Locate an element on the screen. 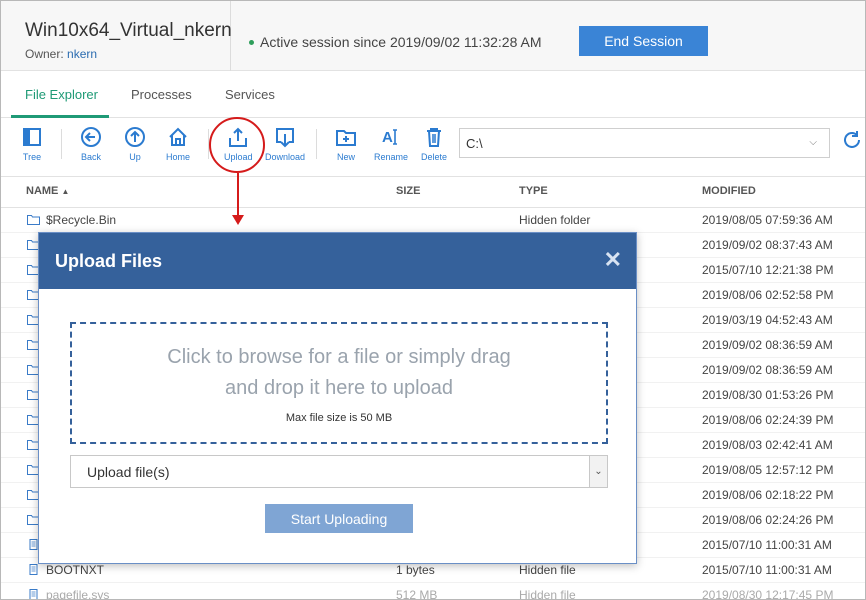 The height and width of the screenshot is (600, 866). file-name: pagefile.sys is located at coordinates (78, 594).